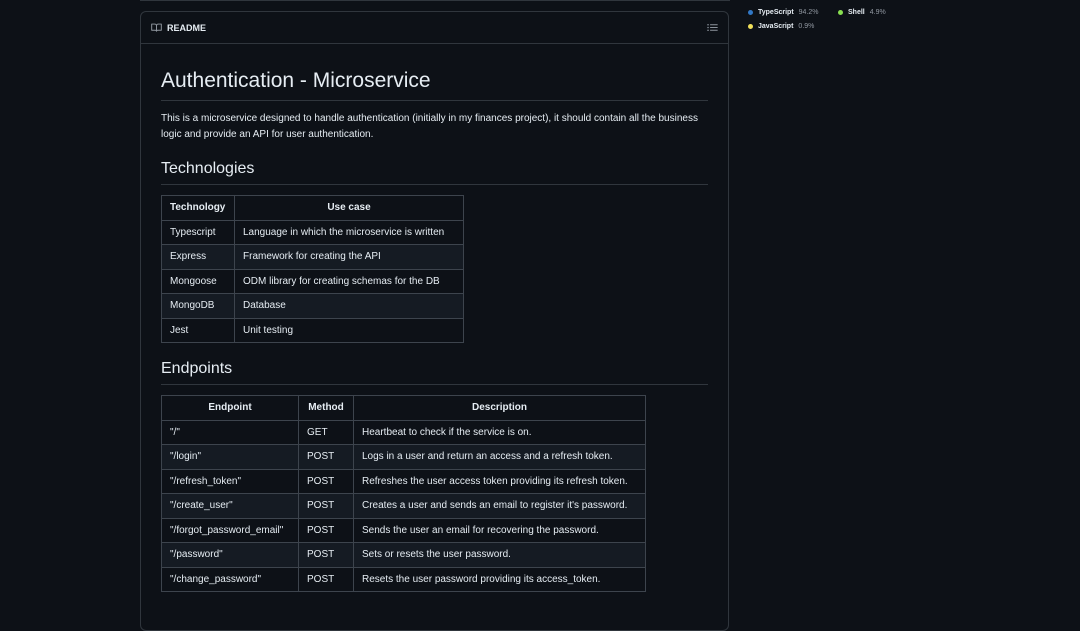 This screenshot has width=1080, height=631. I want to click on table-header-row: Technology Use case, so click(312, 208).